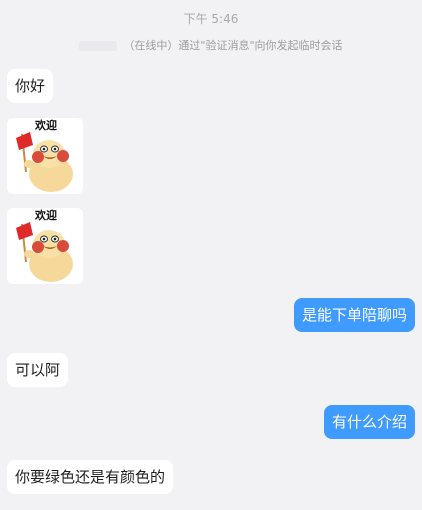 This screenshot has width=422, height=510. What do you see at coordinates (354, 315) in the screenshot?
I see `message-bubble-outgoing: 是能下单陪聊吗` at bounding box center [354, 315].